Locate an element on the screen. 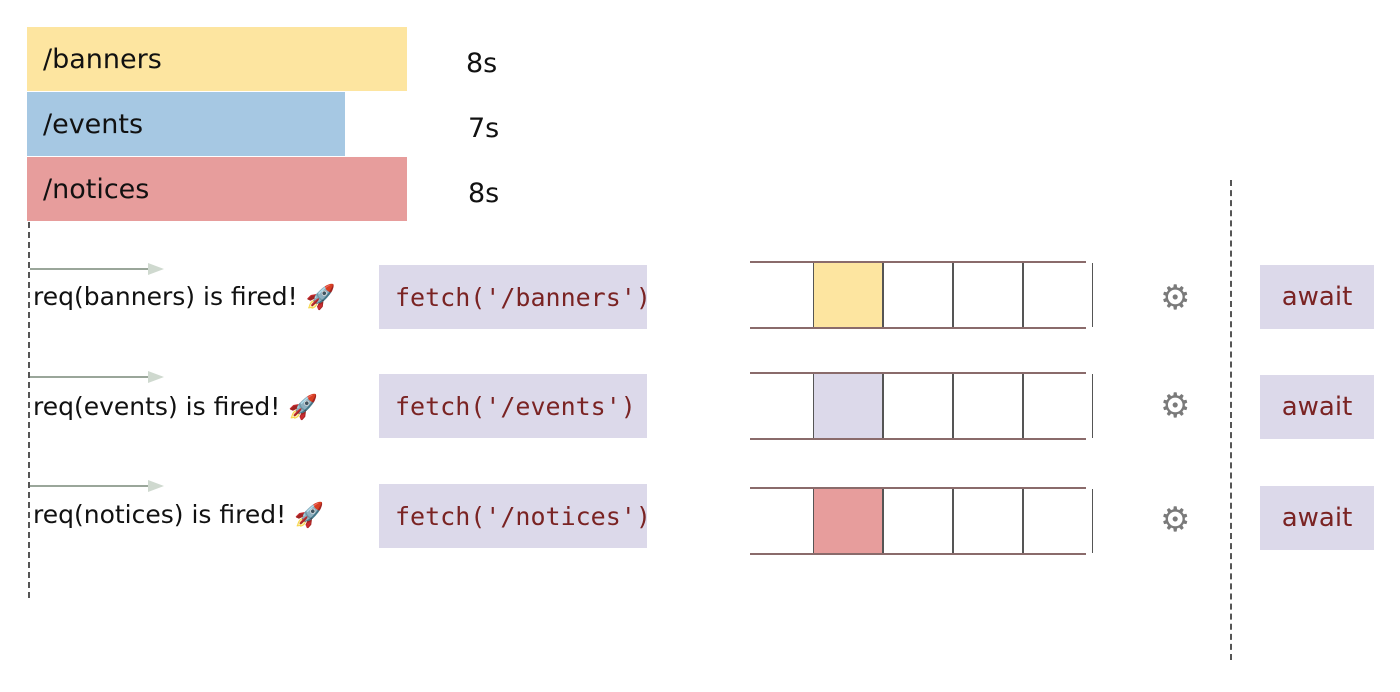 The image size is (1400, 692). fetch-call: fetch('/notices') is located at coordinates (515, 516).